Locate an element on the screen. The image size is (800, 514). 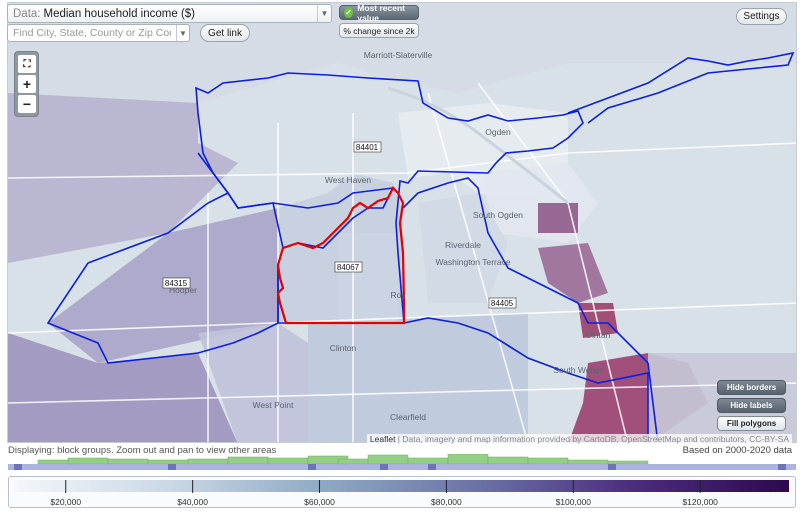
data-select-value: Median household income ($) is located at coordinates (119, 13).